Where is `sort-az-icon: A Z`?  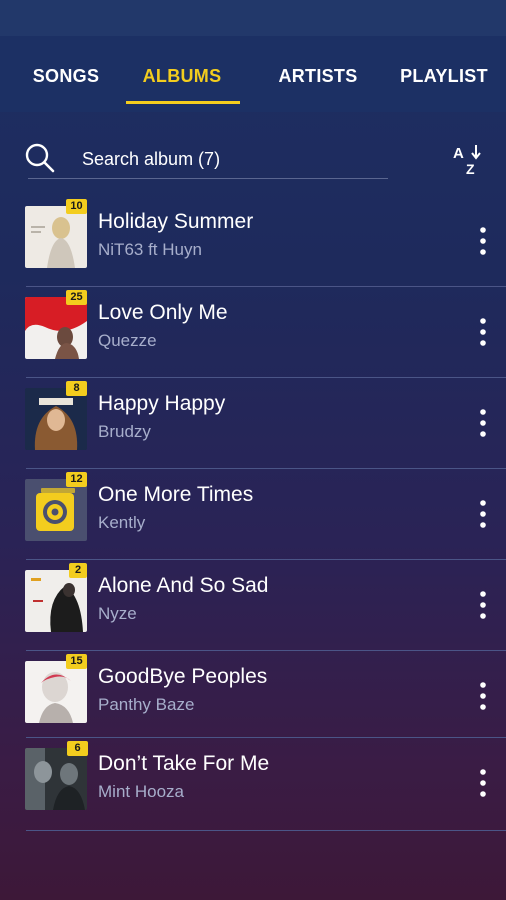 sort-az-icon: A Z is located at coordinates (468, 160).